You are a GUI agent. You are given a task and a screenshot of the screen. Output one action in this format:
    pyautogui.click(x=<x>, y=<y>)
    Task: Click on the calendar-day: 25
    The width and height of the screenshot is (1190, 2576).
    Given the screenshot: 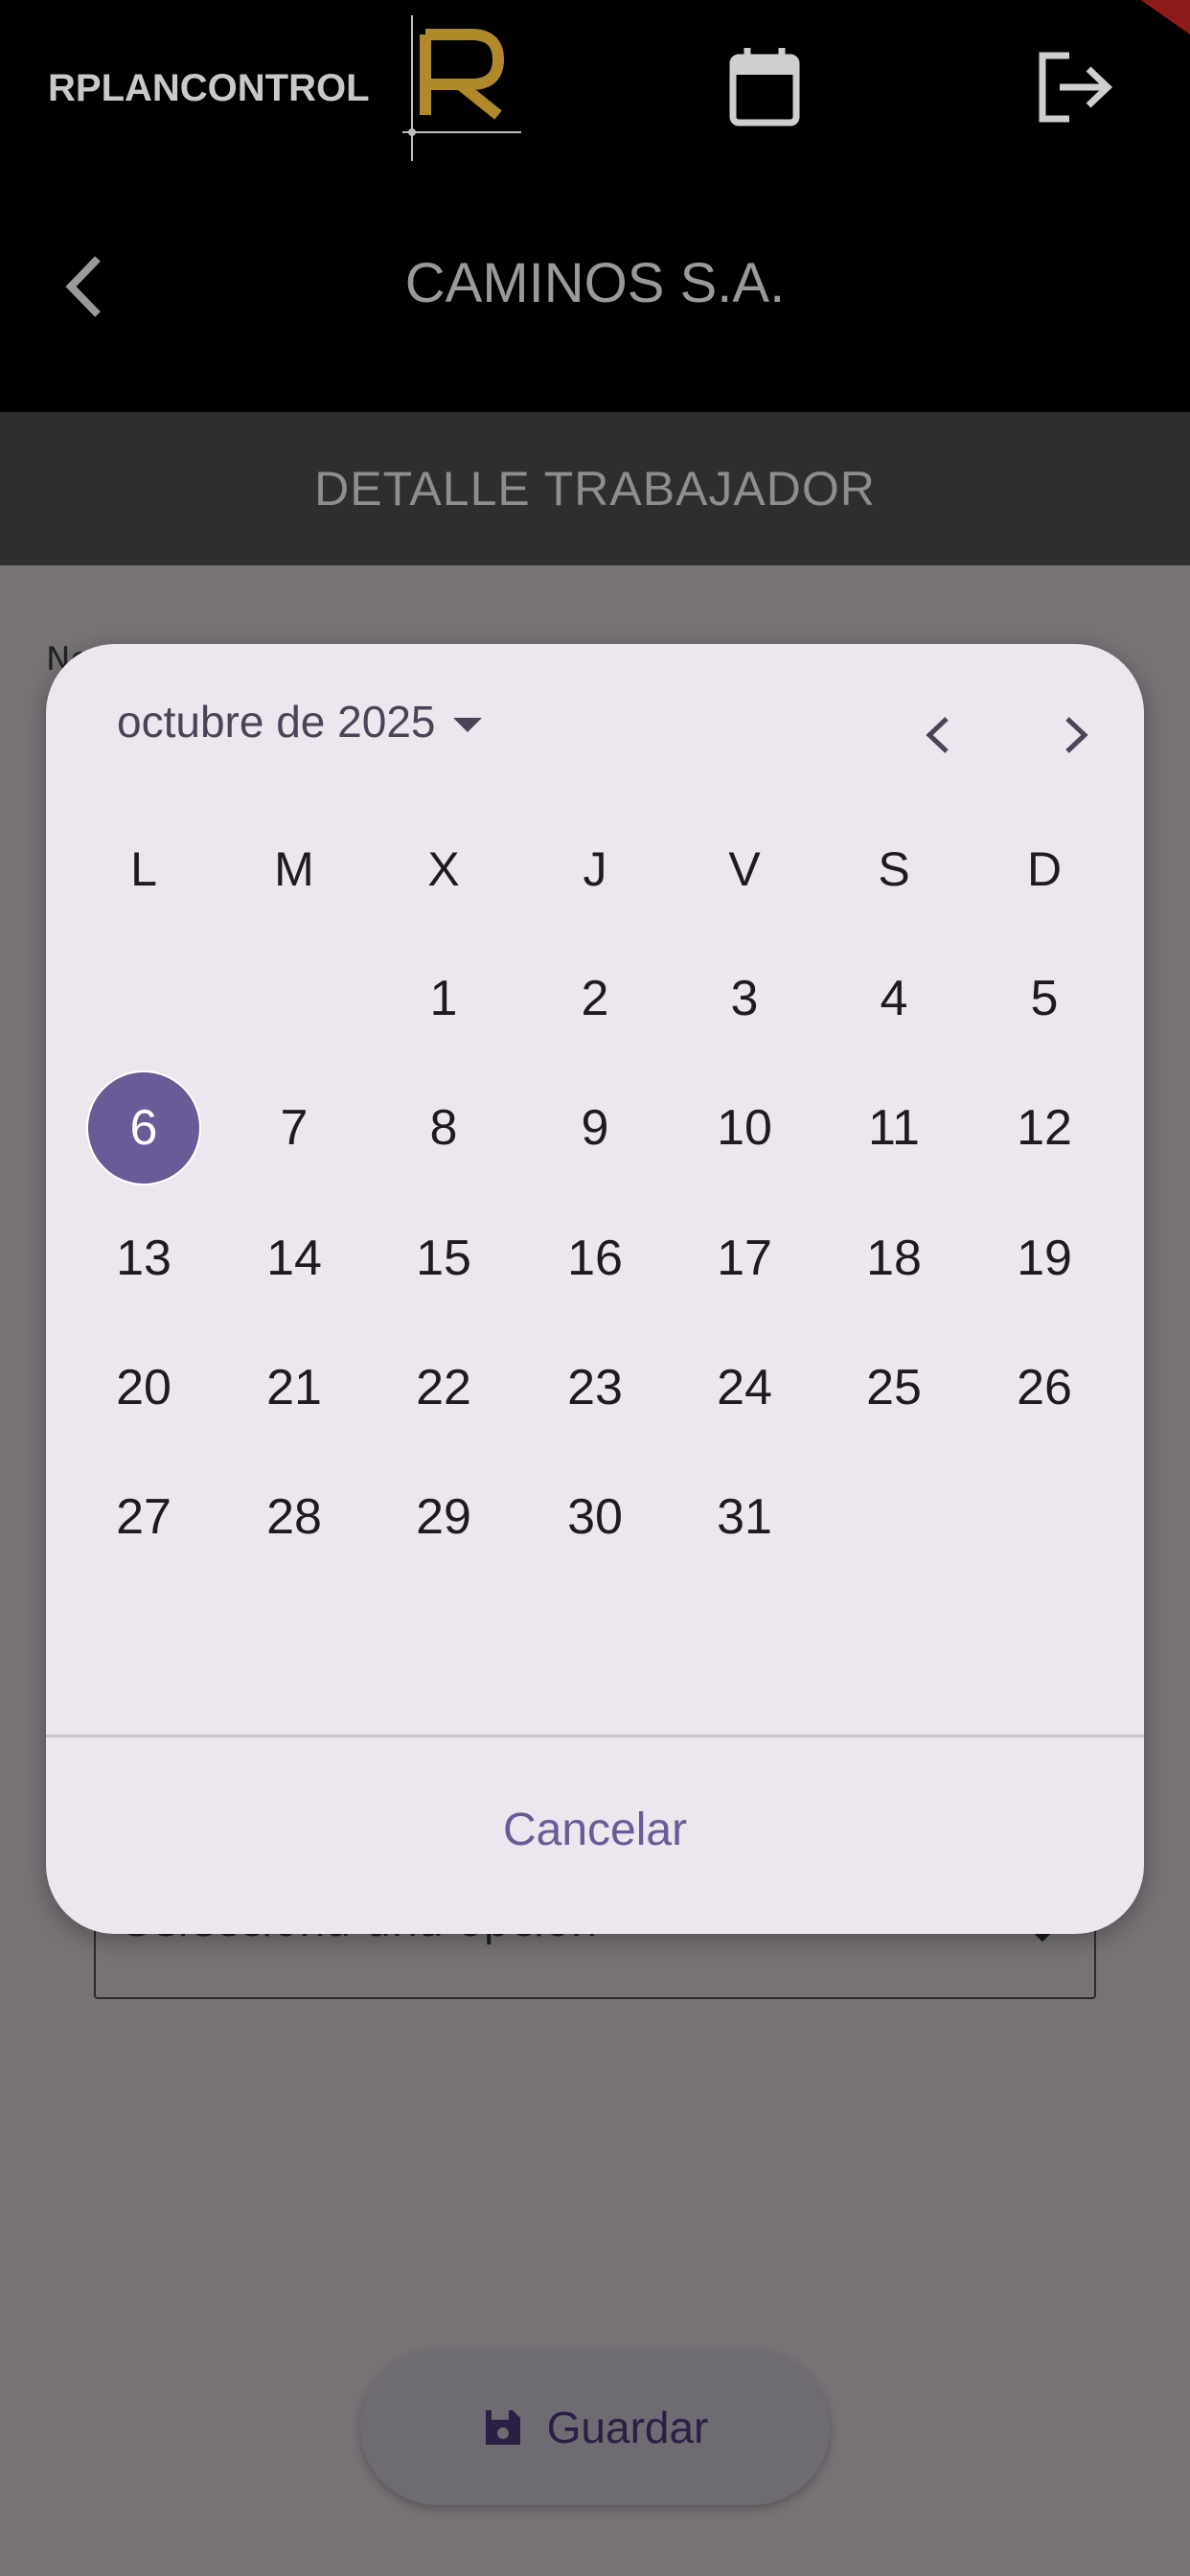 What is the action you would take?
    pyautogui.click(x=894, y=1387)
    